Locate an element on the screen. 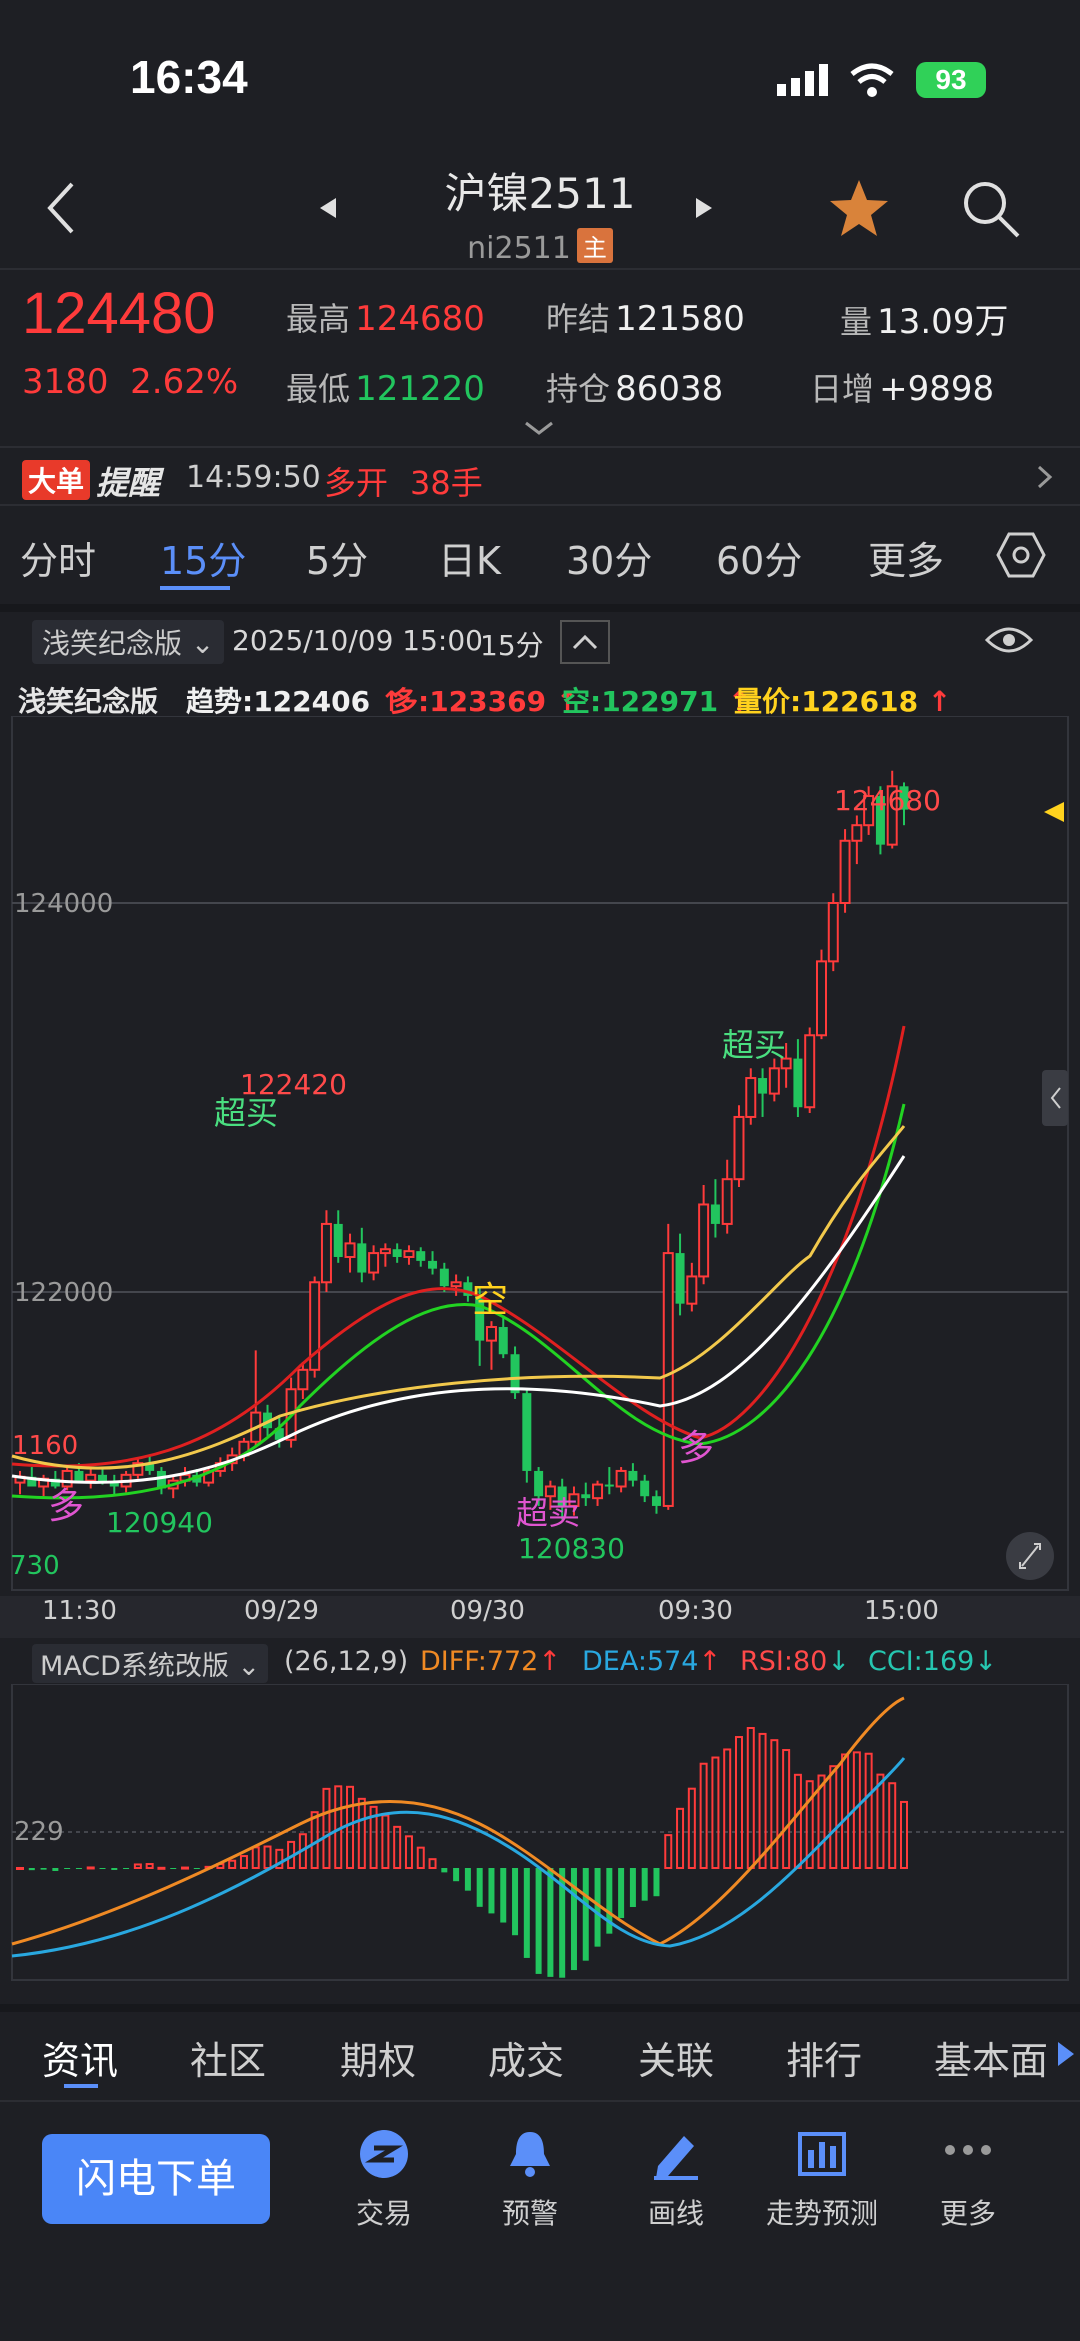 The image size is (1080, 2341). current-price-marker is located at coordinates (1054, 812).